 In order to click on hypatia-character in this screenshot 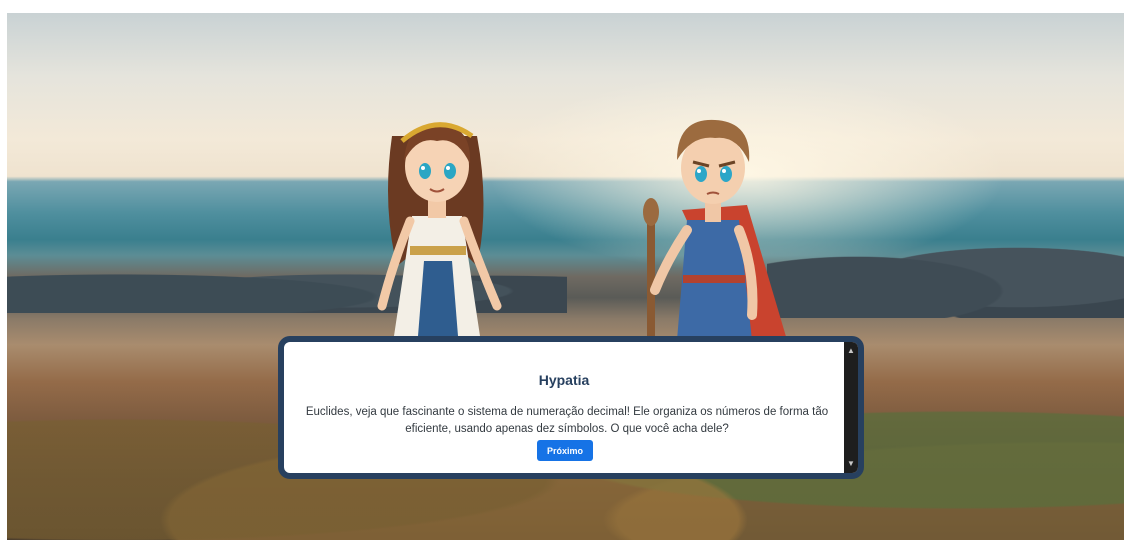, I will do `click(437, 226)`.